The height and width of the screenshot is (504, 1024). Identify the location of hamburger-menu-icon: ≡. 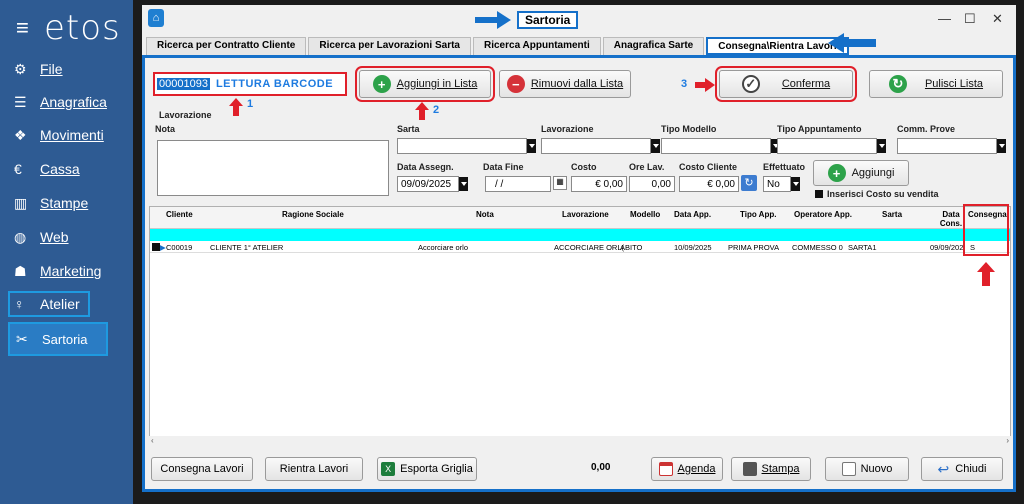
(30, 28).